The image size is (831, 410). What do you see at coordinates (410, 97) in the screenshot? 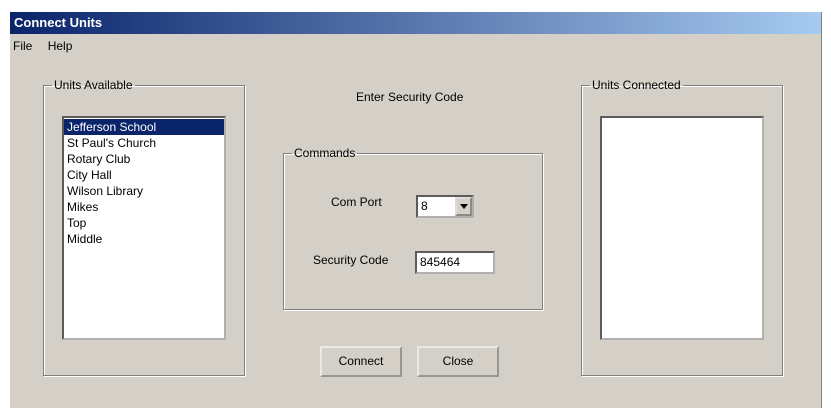
I see `security-code-prompt: Enter Security Code` at bounding box center [410, 97].